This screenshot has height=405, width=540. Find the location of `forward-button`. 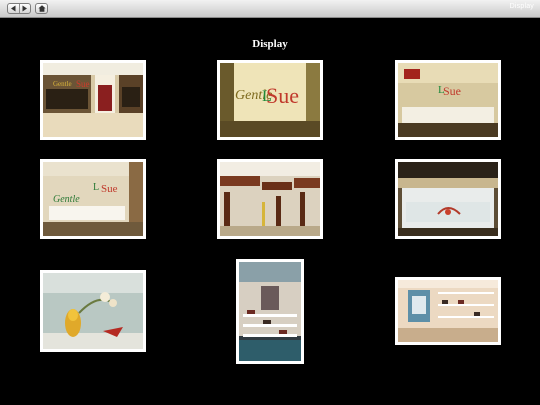

forward-button is located at coordinates (24, 8).